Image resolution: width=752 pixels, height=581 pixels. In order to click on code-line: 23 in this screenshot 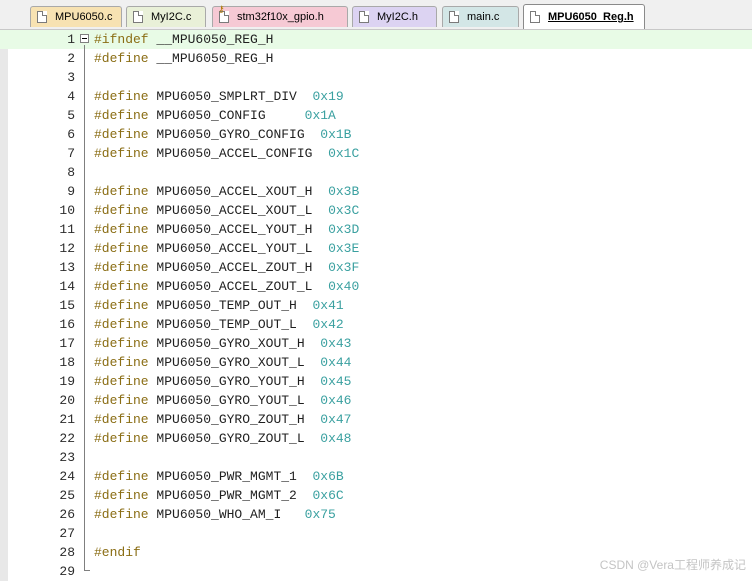, I will do `click(376, 457)`.